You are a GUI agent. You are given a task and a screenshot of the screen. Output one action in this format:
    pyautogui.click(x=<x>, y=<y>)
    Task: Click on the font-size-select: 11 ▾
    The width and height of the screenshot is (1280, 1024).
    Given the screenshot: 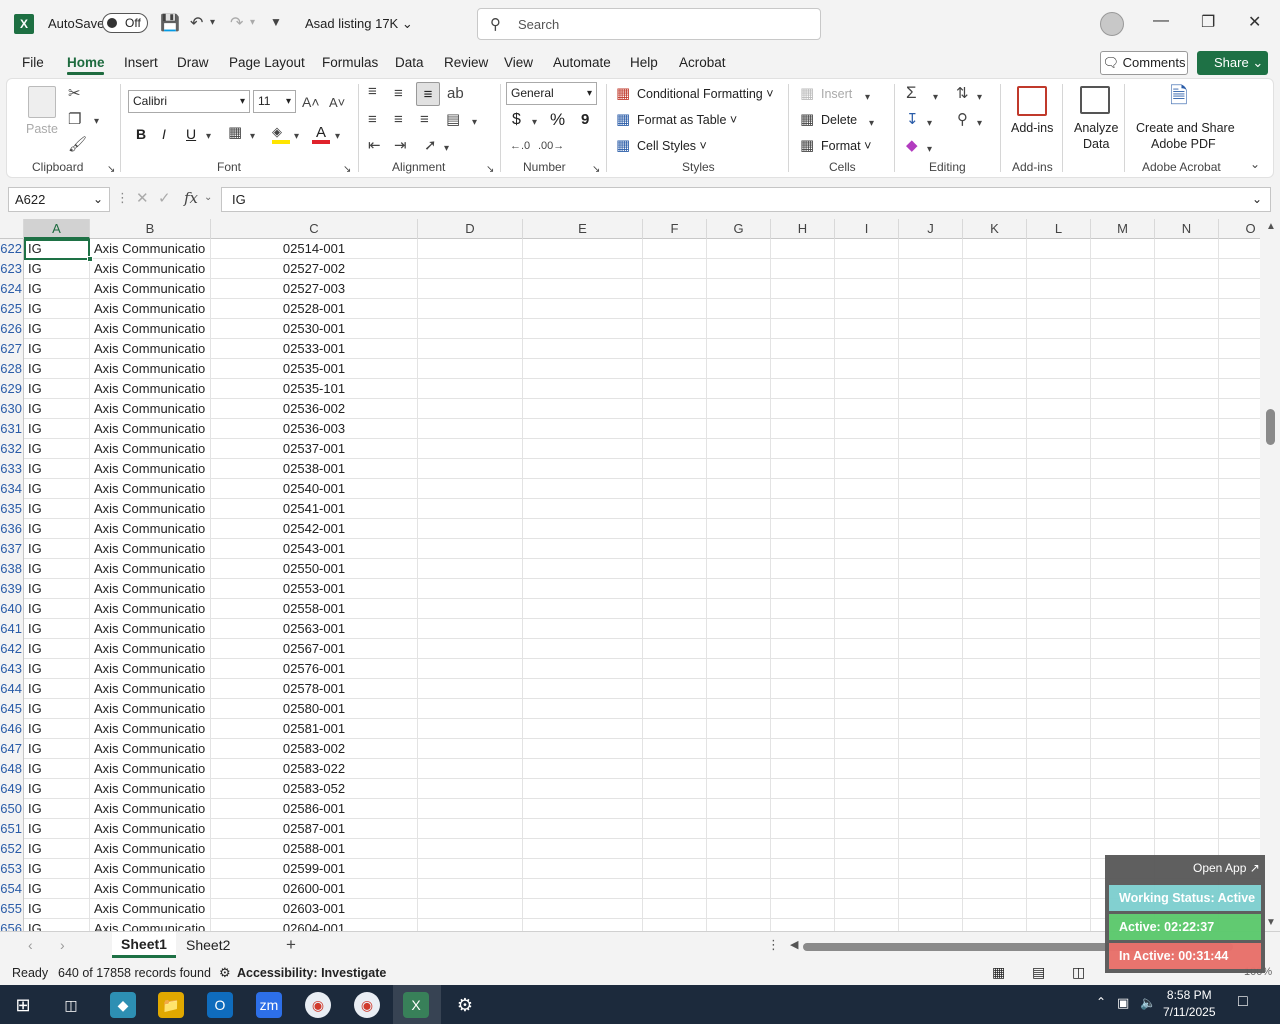 What is the action you would take?
    pyautogui.click(x=274, y=101)
    